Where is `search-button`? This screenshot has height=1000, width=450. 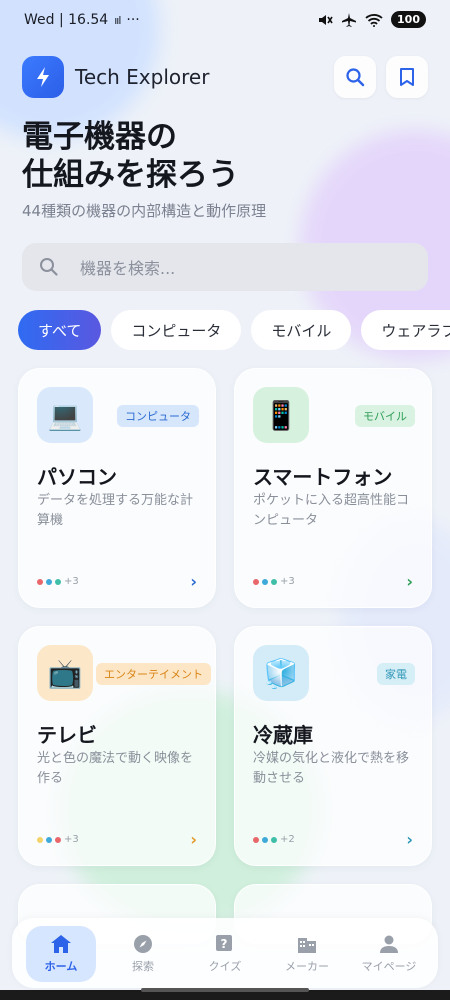 search-button is located at coordinates (355, 77).